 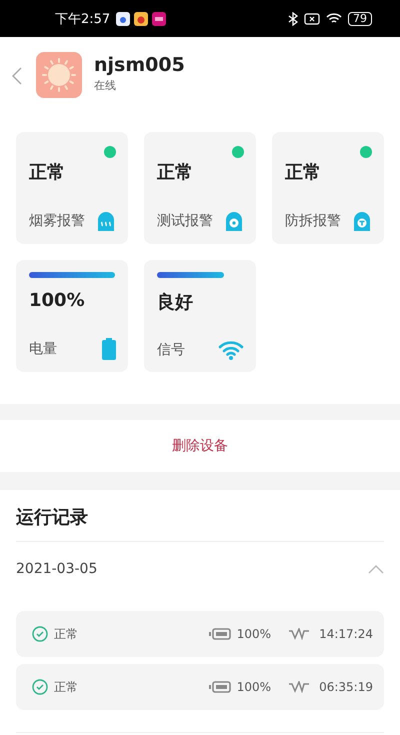 I want to click on alarm-test-icon, so click(x=234, y=221).